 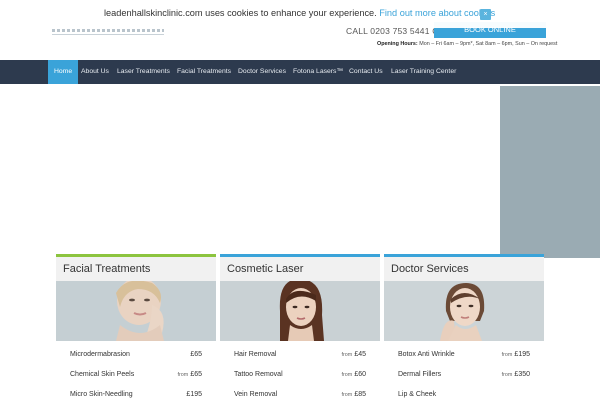 What do you see at coordinates (426, 354) in the screenshot?
I see `treatment-name: Botox Anti Wrinkle` at bounding box center [426, 354].